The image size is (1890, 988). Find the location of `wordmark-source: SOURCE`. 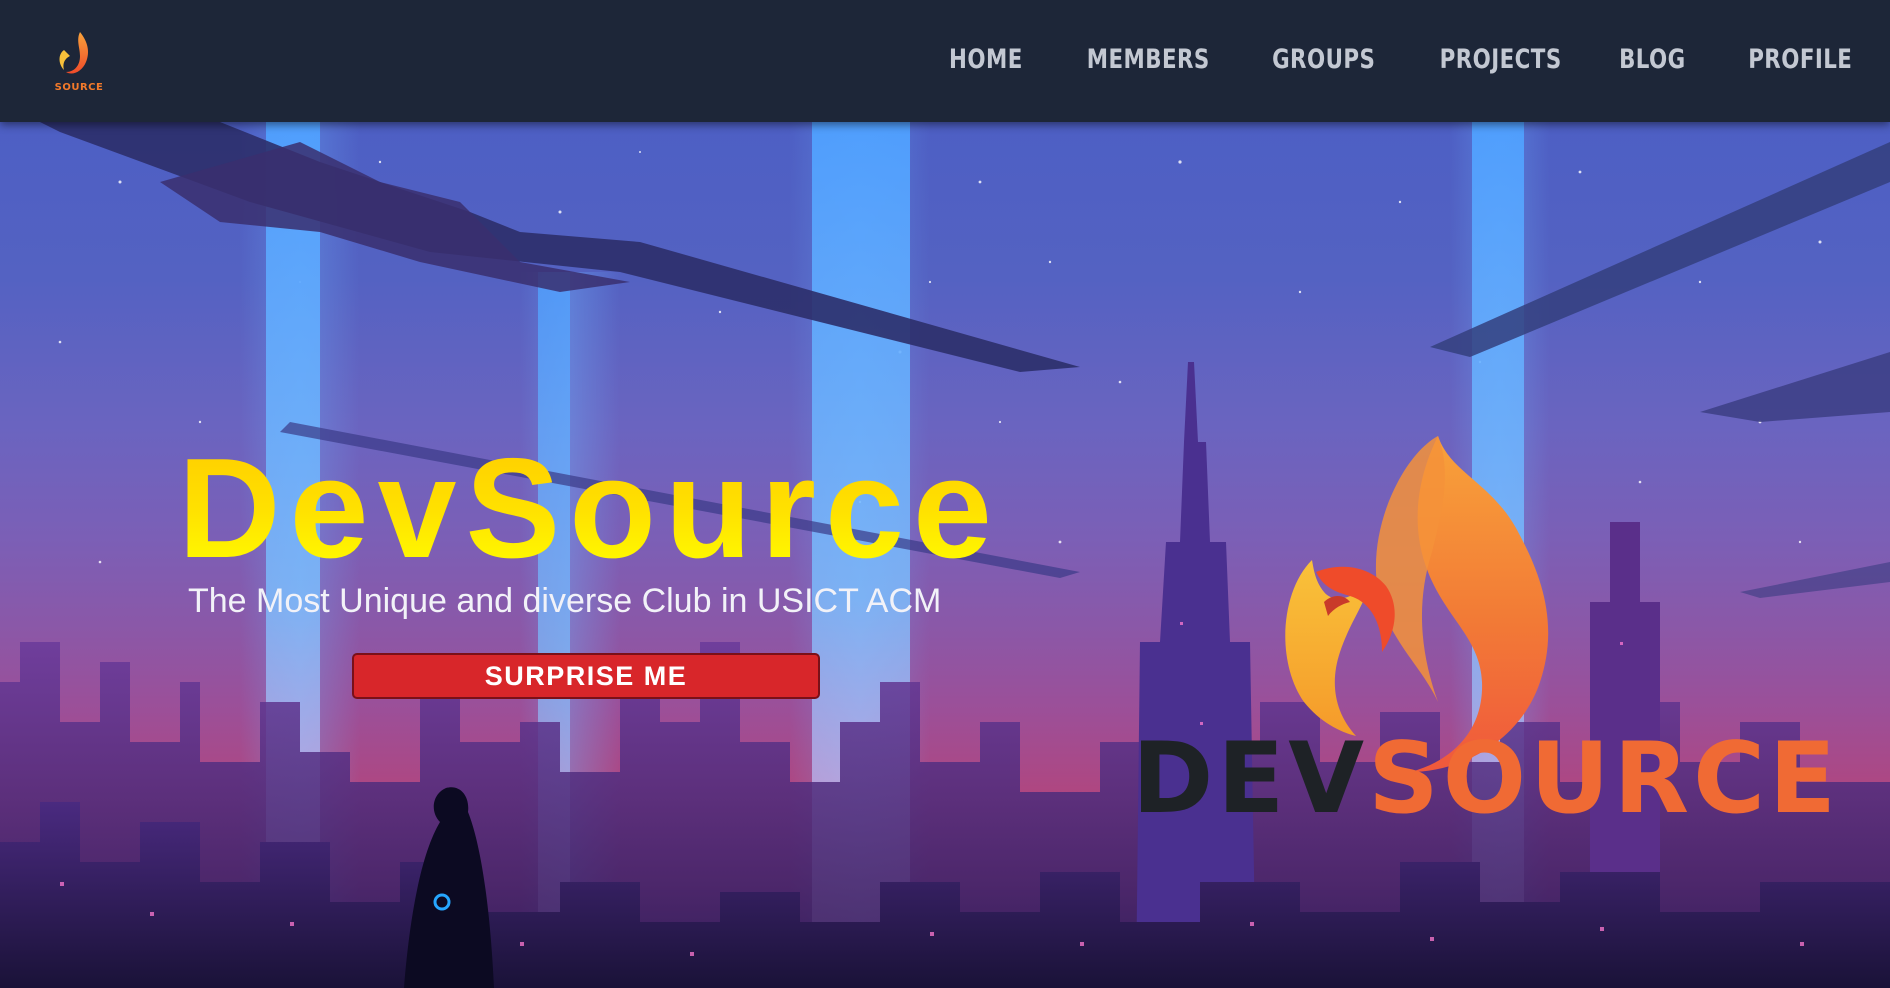

wordmark-source: SOURCE is located at coordinates (1604, 779).